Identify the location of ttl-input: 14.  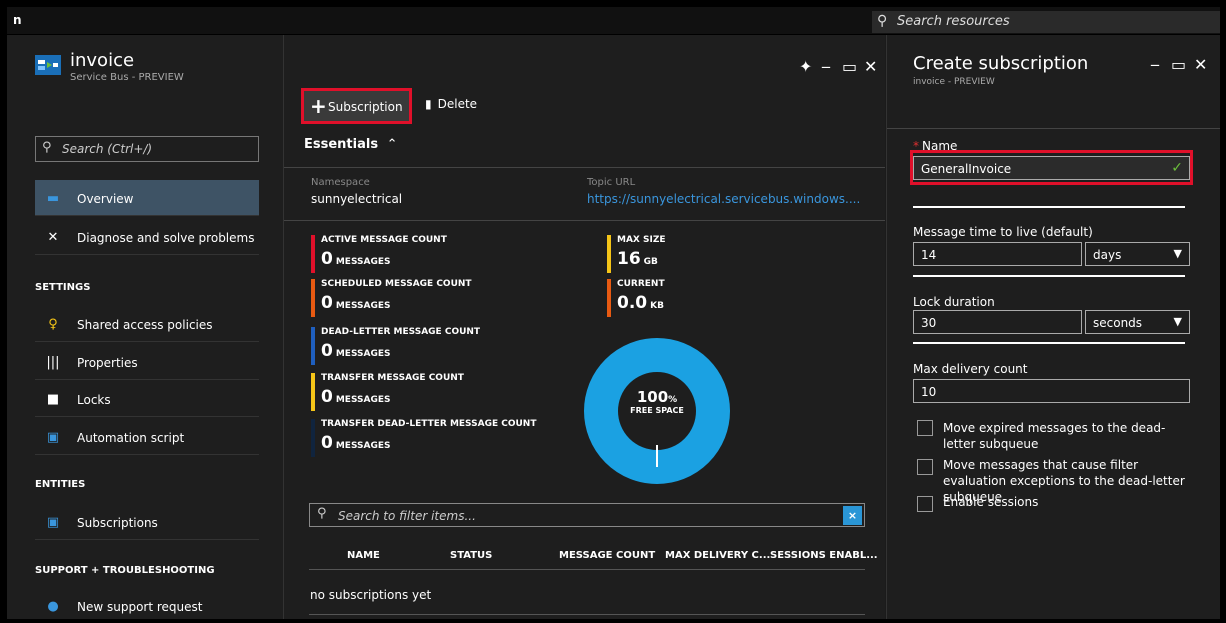
(997, 254).